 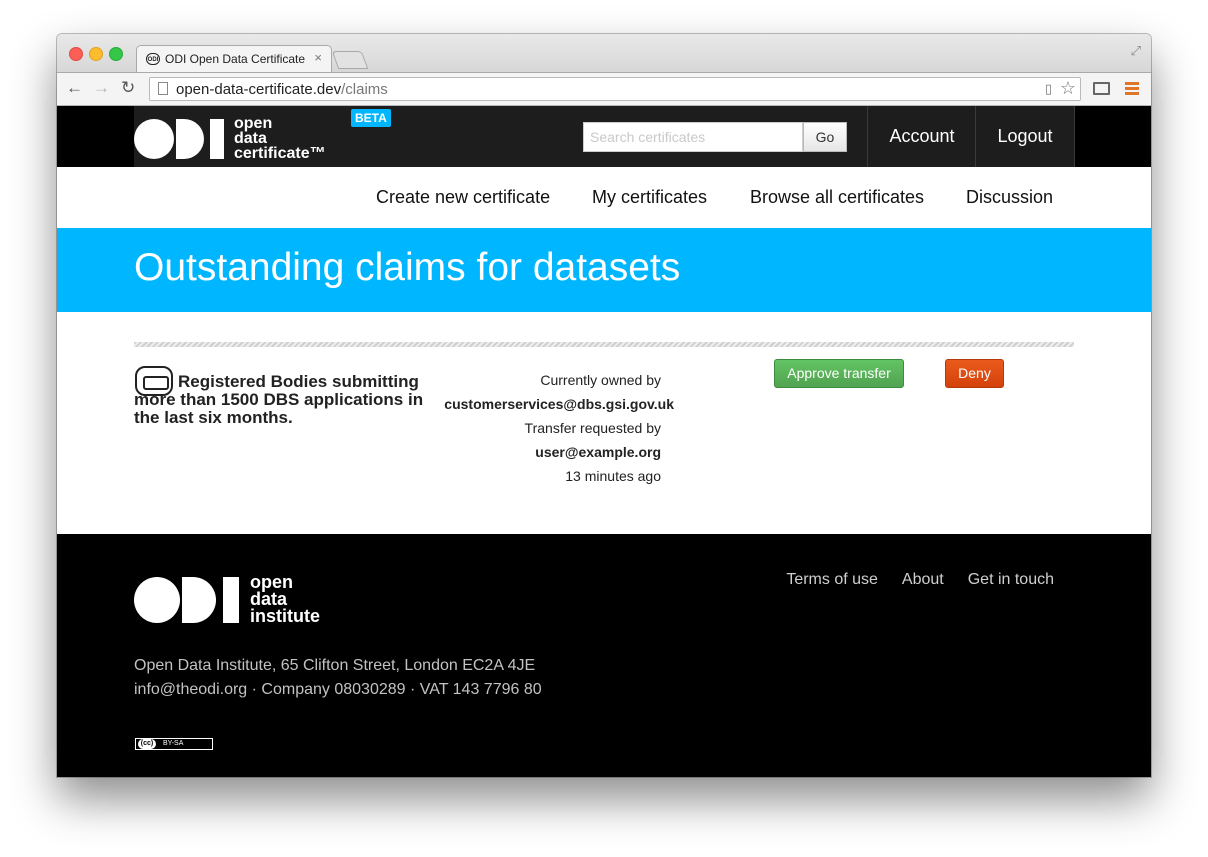 I want to click on footer-links: Terms of use About Get in touch, so click(x=920, y=580).